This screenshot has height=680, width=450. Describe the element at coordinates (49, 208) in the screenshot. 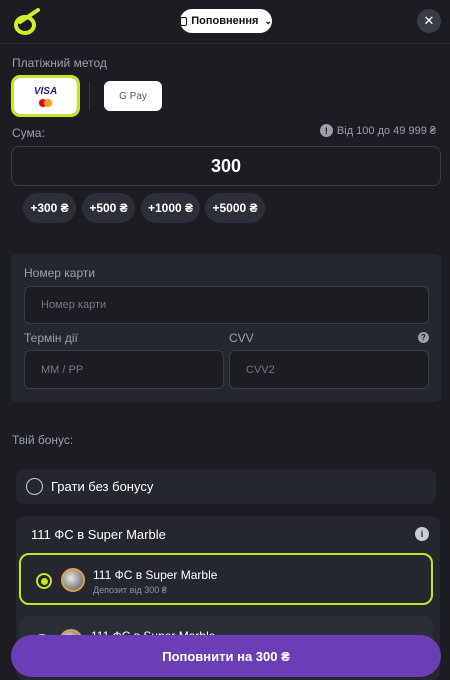

I see `amount-chip-300: +300 ₴` at that location.